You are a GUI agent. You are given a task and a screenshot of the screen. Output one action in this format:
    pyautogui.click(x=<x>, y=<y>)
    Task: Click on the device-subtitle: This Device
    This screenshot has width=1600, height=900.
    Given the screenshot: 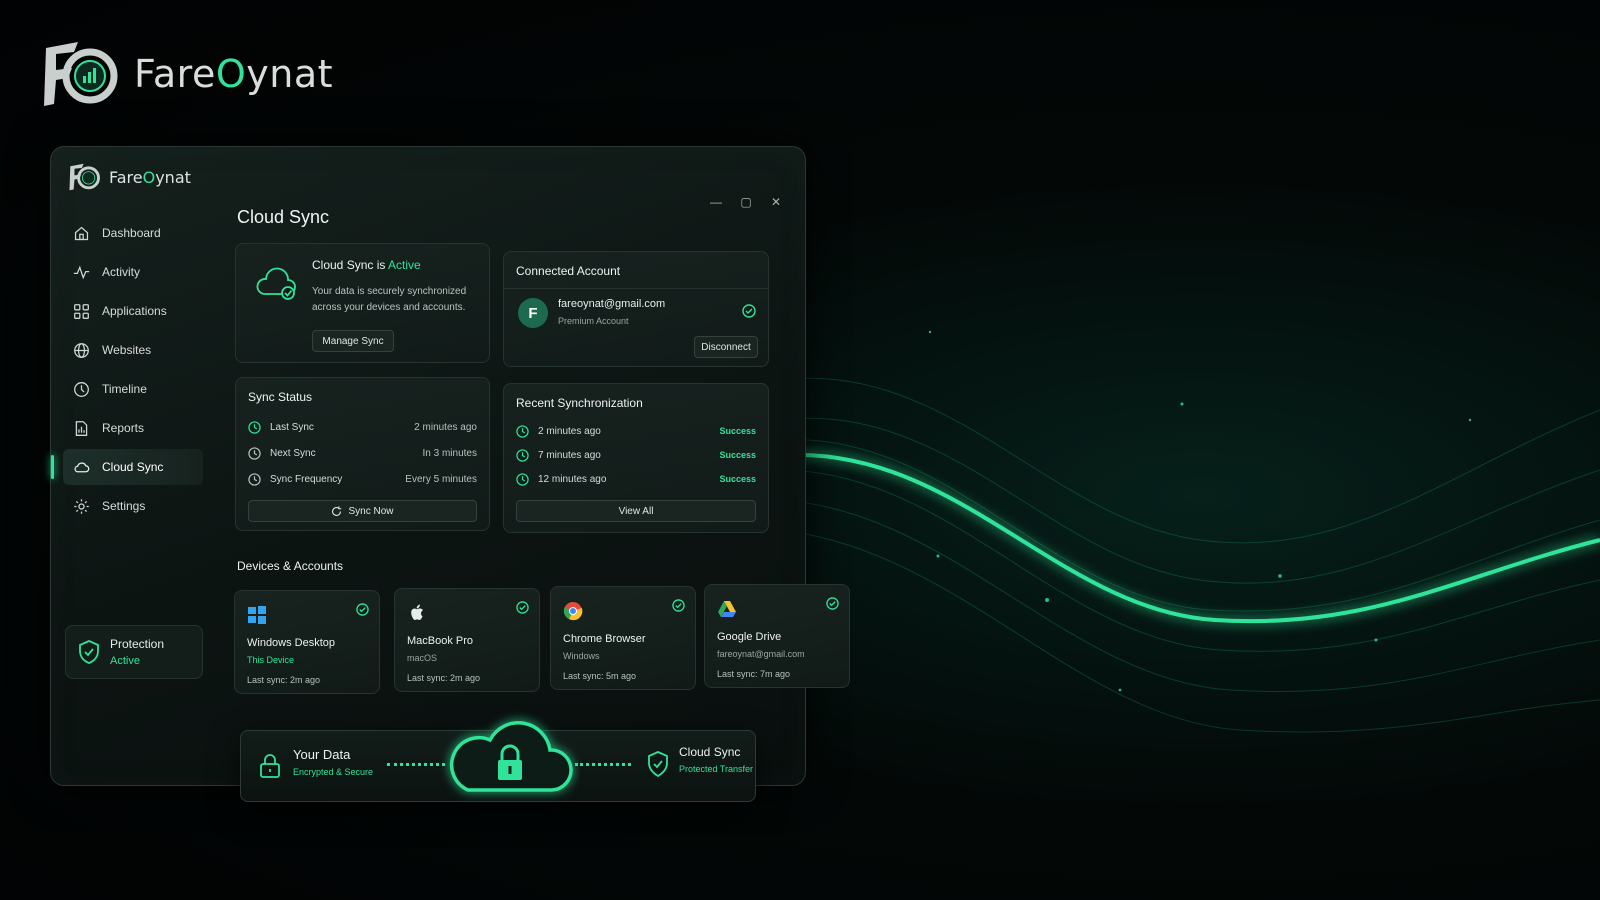 What is the action you would take?
    pyautogui.click(x=271, y=660)
    